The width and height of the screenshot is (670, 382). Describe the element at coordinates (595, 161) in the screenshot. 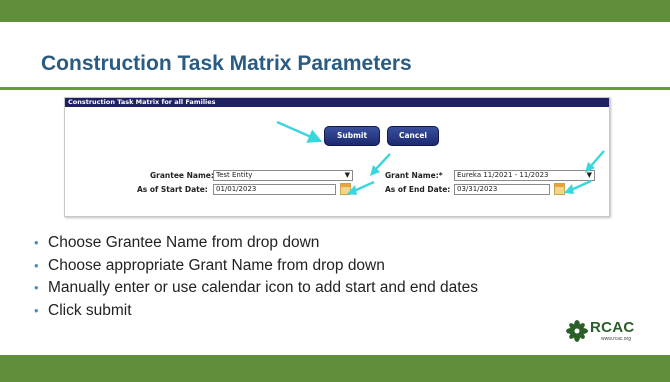

I see `arrow-to-grant-select-icon` at that location.